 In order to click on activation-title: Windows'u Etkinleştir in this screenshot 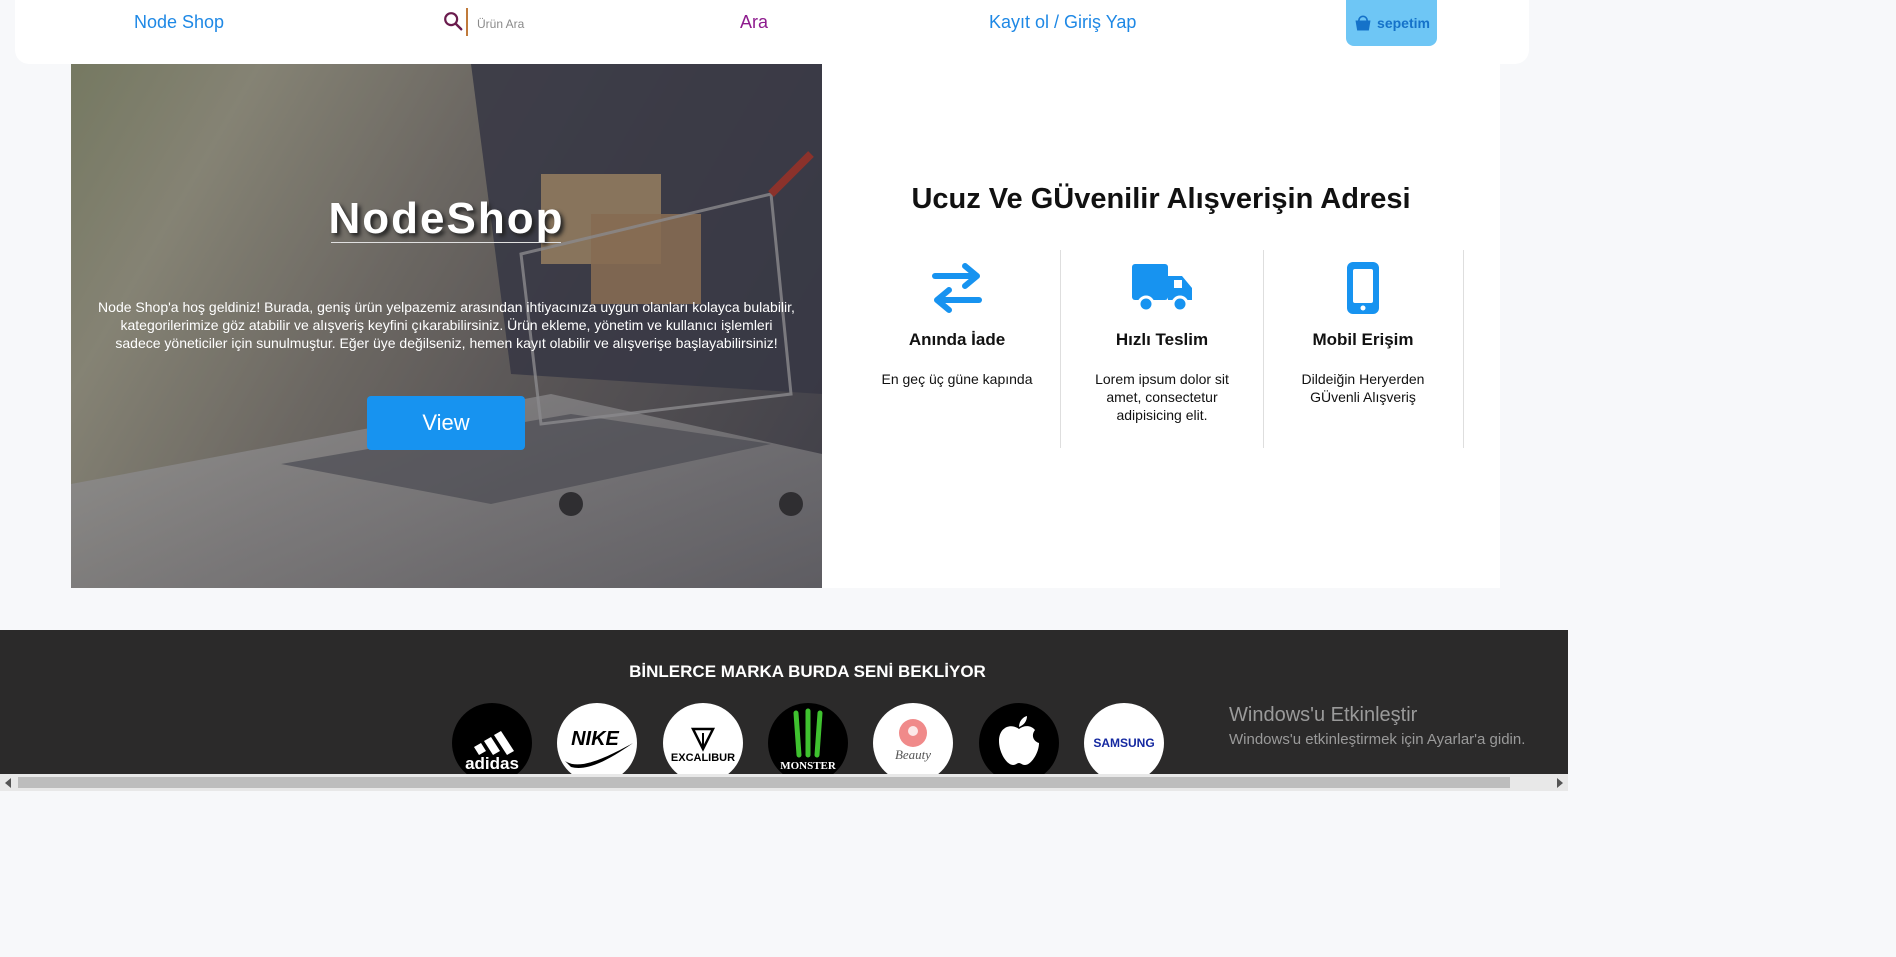, I will do `click(1323, 715)`.